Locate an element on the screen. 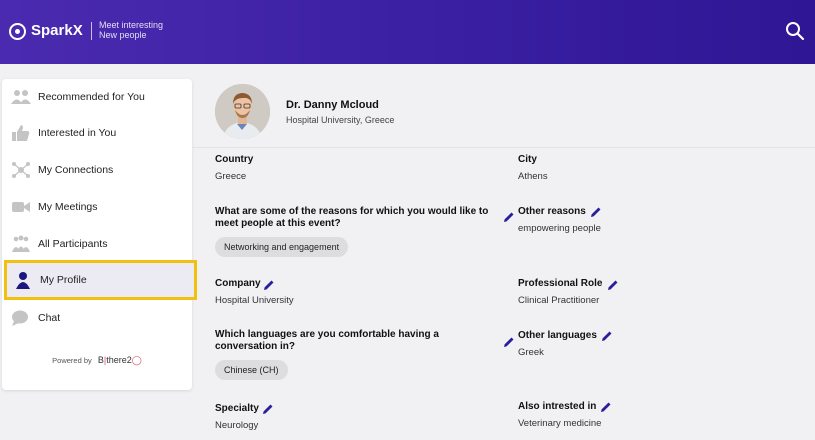  other-languages-label: Other languages is located at coordinates (557, 335).